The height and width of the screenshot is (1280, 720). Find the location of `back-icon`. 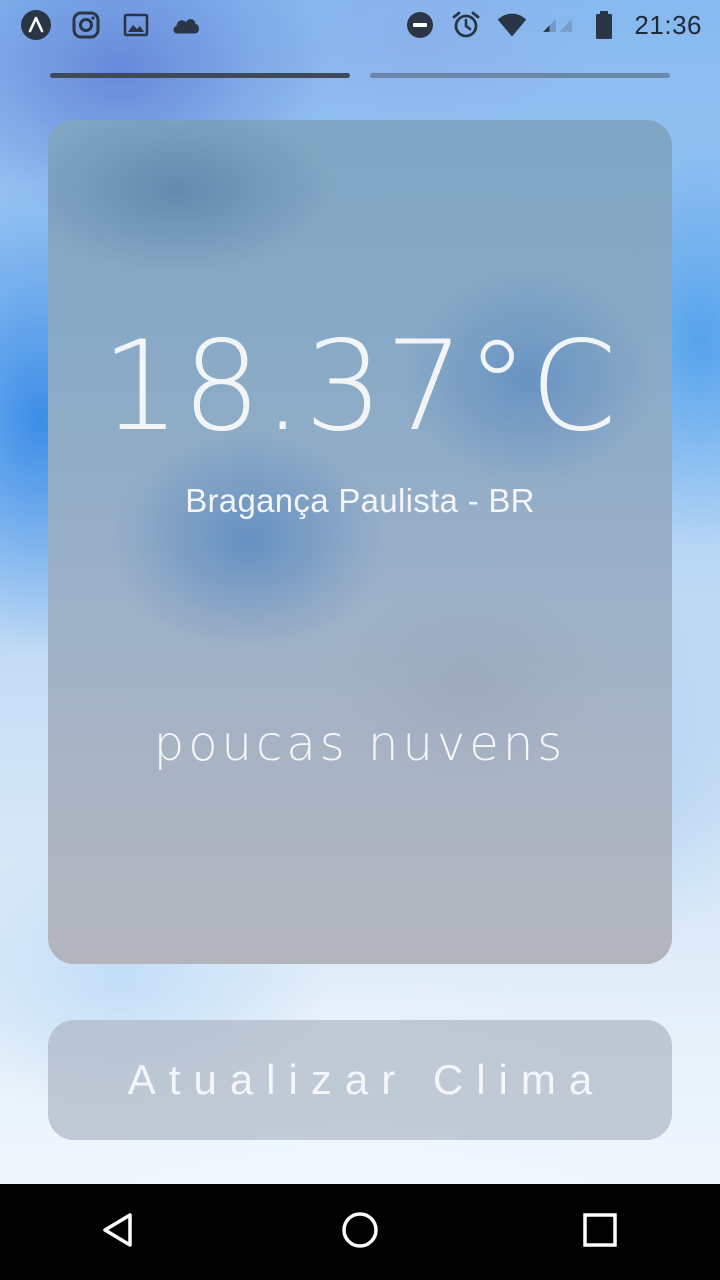

back-icon is located at coordinates (120, 1232).